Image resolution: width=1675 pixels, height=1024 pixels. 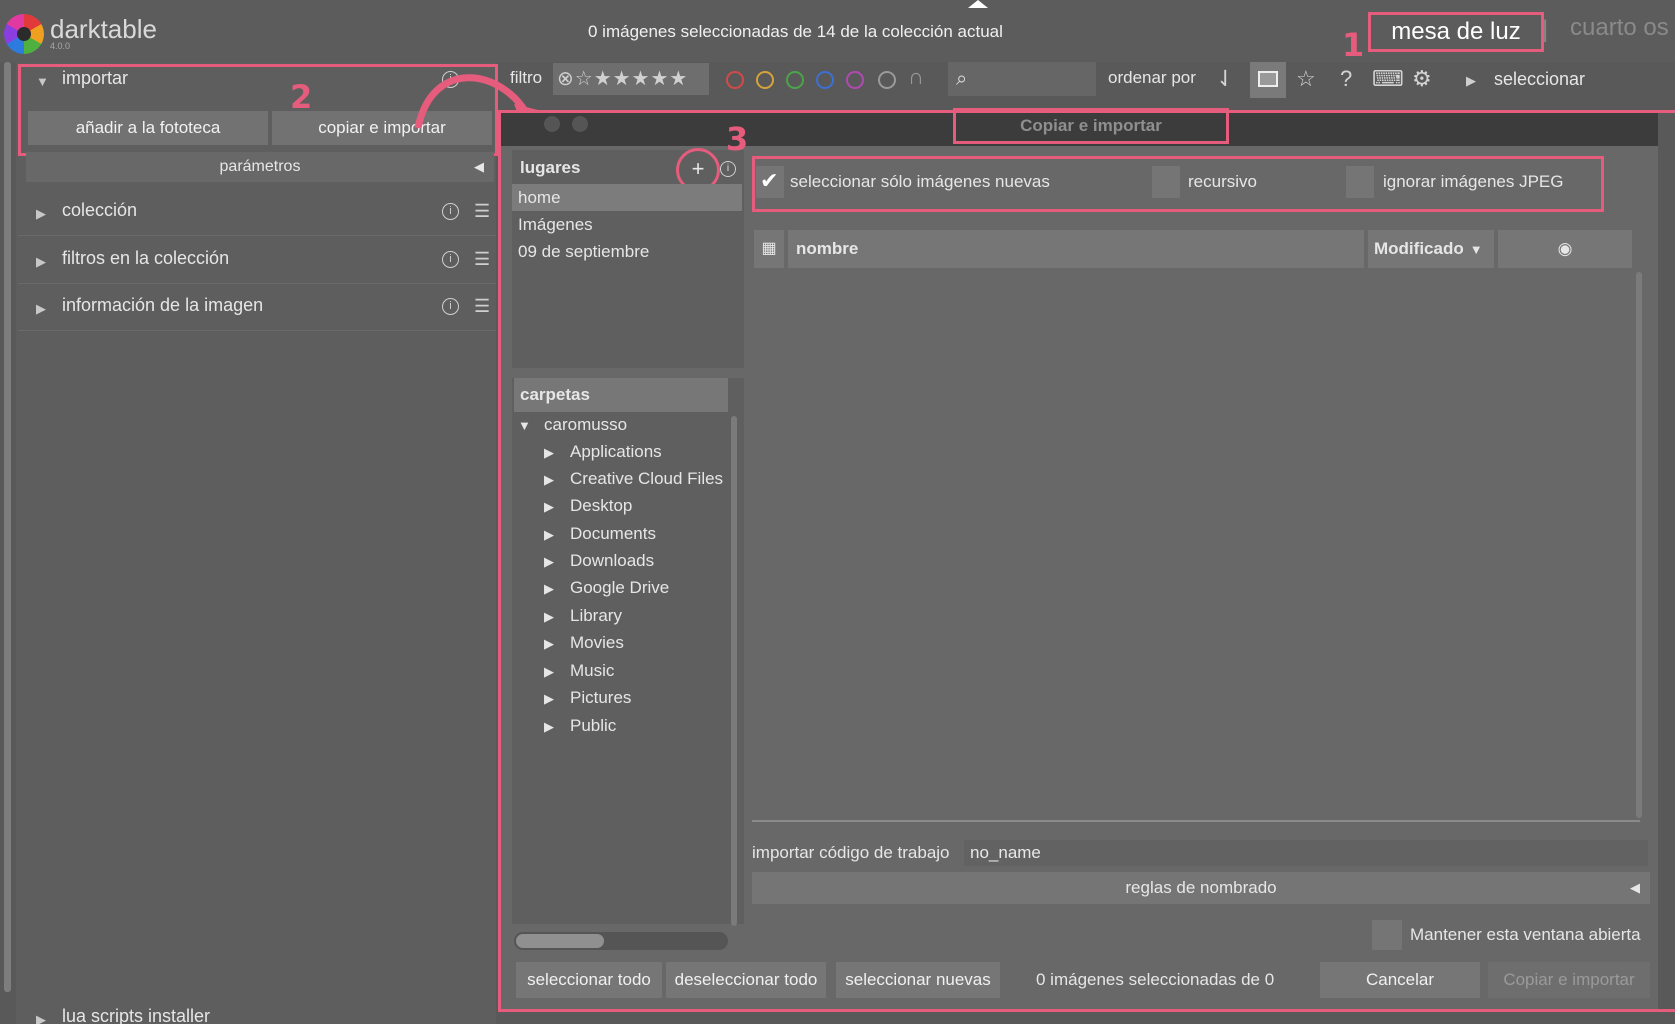 I want to click on parameters-collapsible: parámetros ◀, so click(x=260, y=167).